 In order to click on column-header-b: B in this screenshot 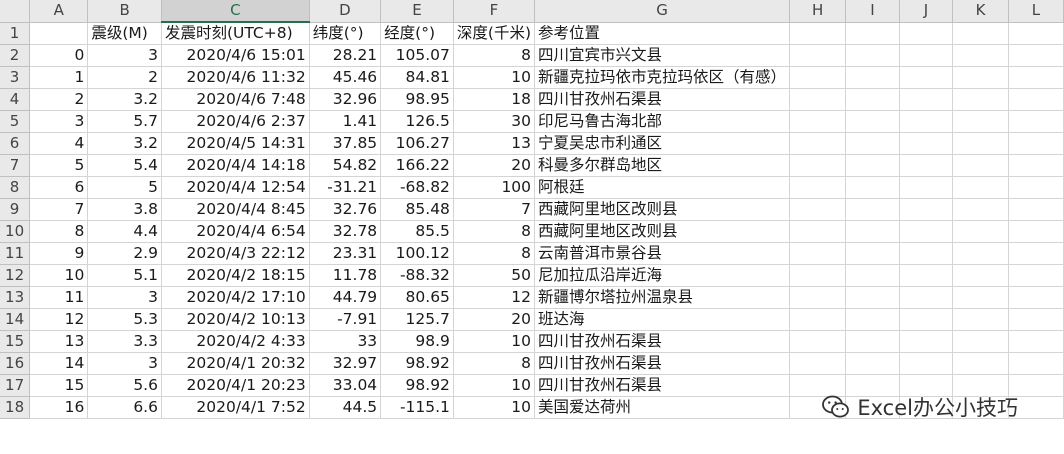, I will do `click(124, 11)`.